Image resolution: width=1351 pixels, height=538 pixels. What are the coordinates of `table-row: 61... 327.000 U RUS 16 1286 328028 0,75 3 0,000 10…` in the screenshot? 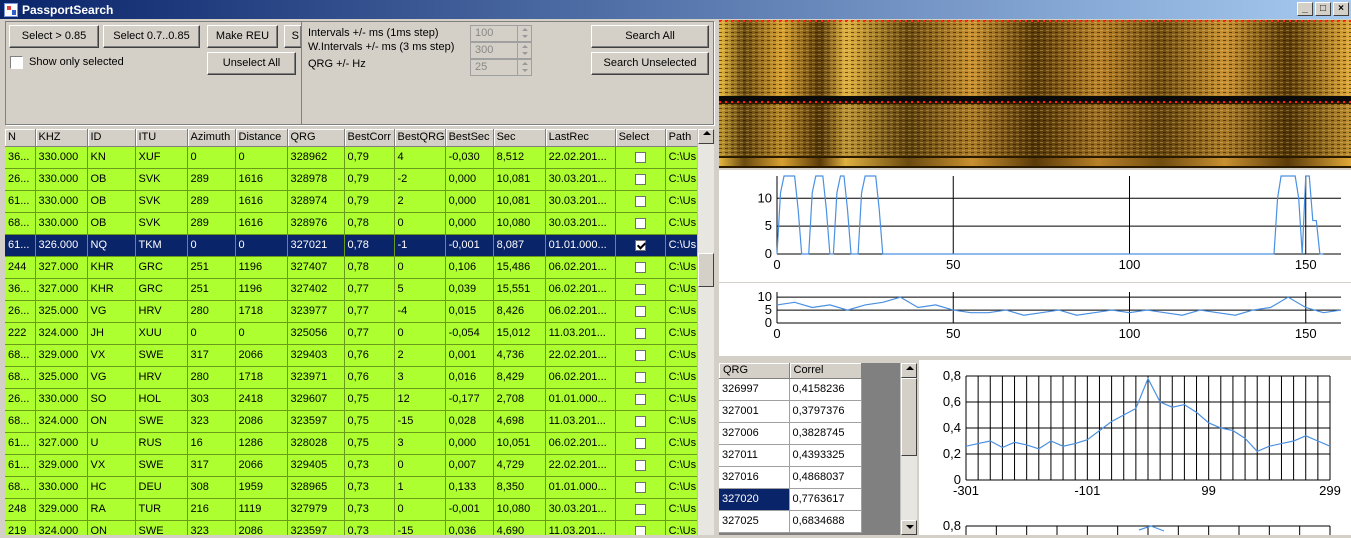 It's located at (352, 443).